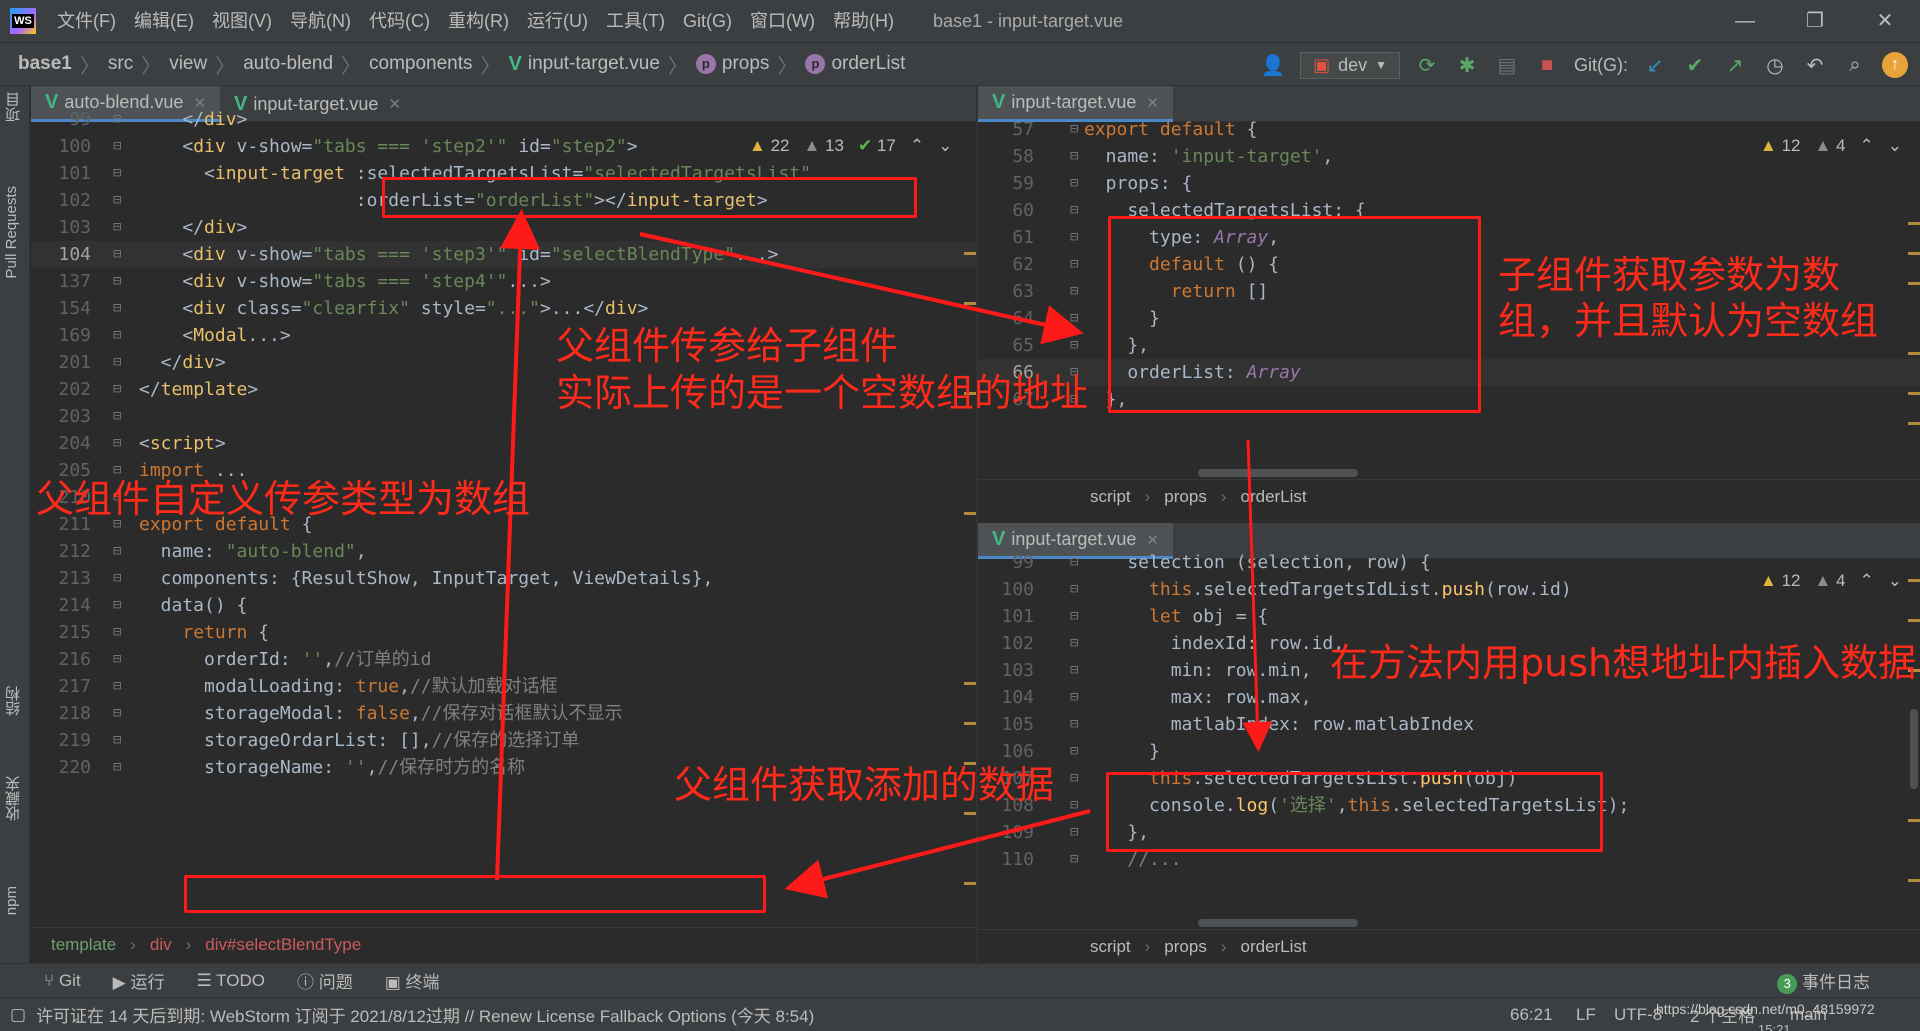  I want to click on menu-git: Git(G), so click(707, 21).